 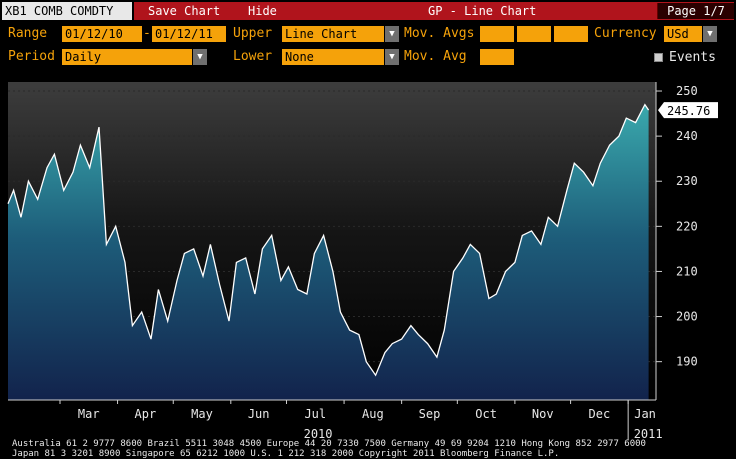 I want to click on x-month-label: Mar, so click(x=89, y=414).